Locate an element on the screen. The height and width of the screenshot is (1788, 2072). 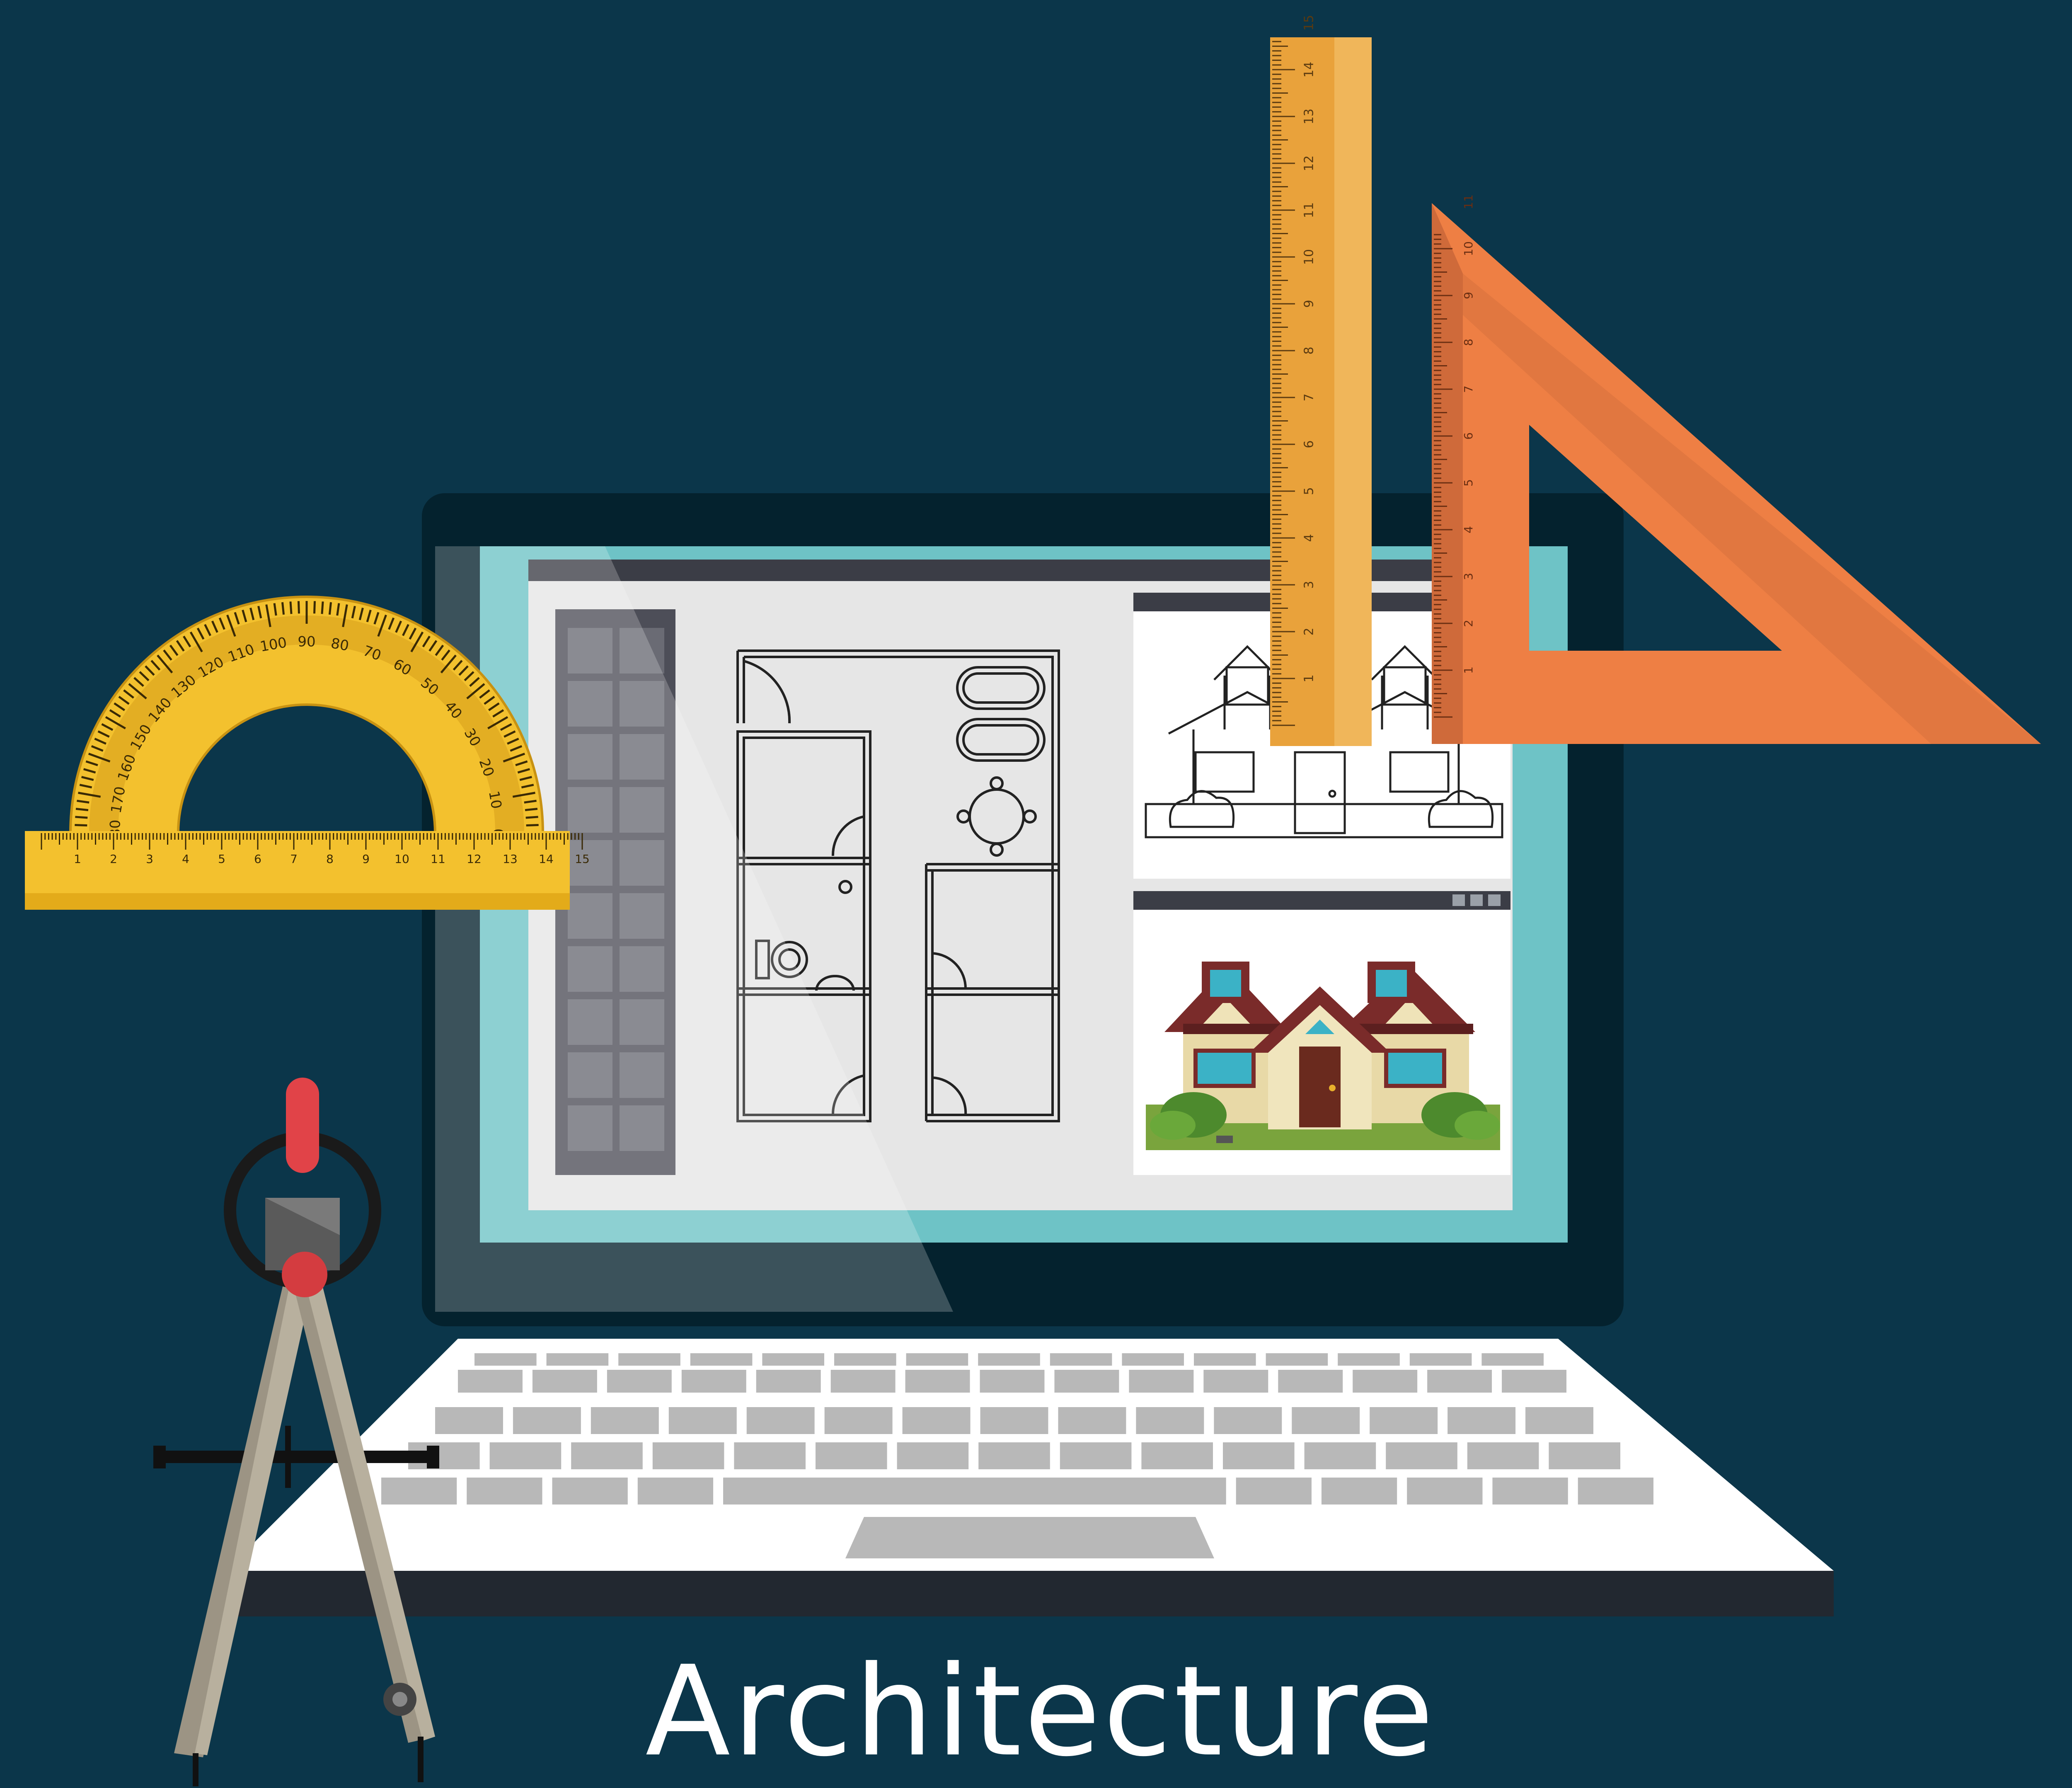
ruler-icon: 123456789101112131415 is located at coordinates (1321, 380).